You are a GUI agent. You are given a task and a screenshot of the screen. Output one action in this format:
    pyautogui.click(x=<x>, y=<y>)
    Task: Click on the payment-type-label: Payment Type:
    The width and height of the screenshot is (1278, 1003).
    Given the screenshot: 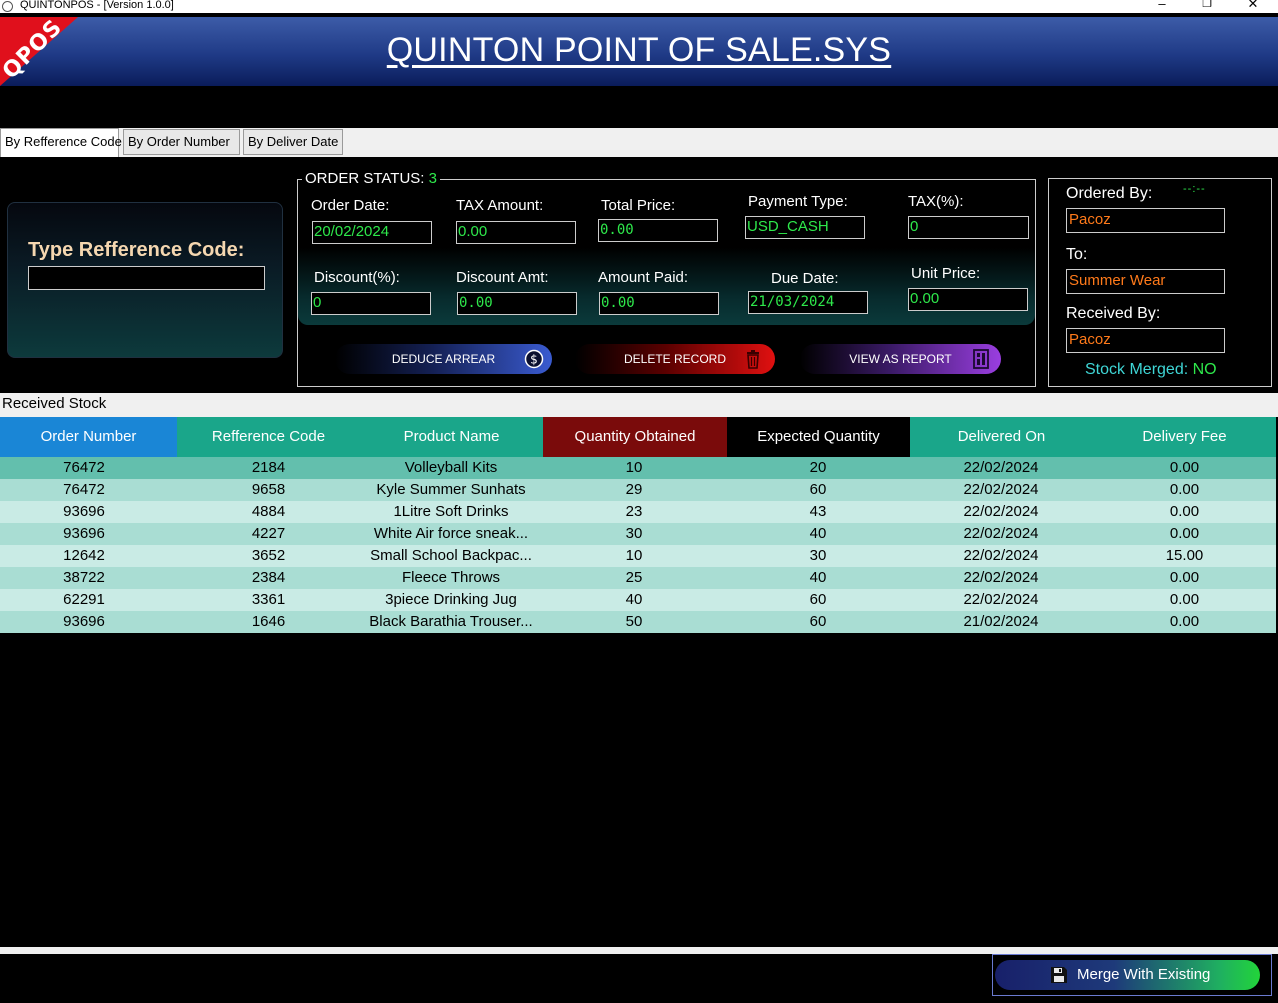 What is the action you would take?
    pyautogui.click(x=798, y=201)
    